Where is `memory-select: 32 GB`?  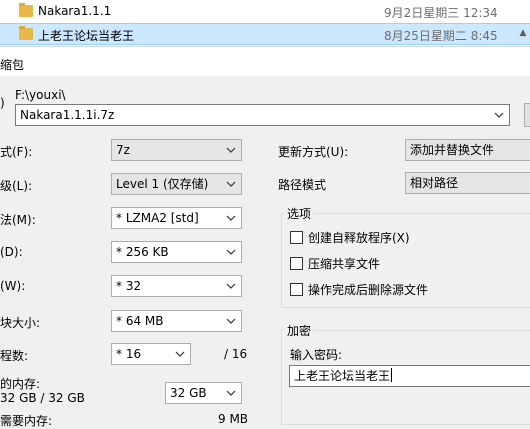
memory-select: 32 GB is located at coordinates (203, 393).